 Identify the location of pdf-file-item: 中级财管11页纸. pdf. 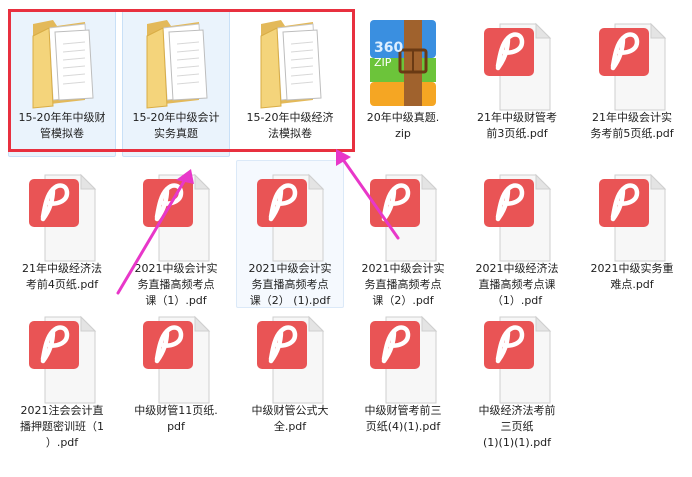
(176, 376).